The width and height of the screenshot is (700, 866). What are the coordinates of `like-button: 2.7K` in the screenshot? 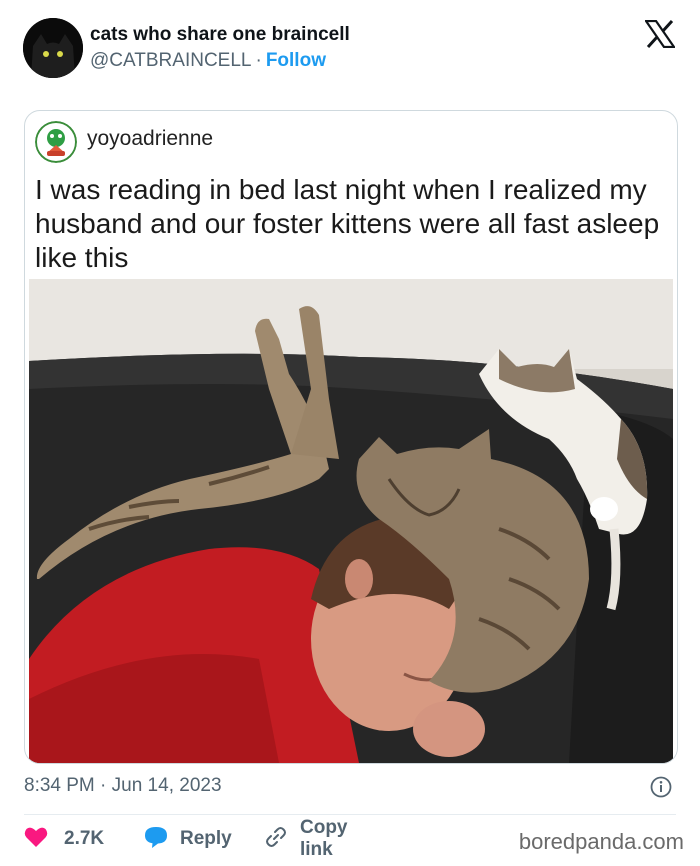 It's located at (64, 839).